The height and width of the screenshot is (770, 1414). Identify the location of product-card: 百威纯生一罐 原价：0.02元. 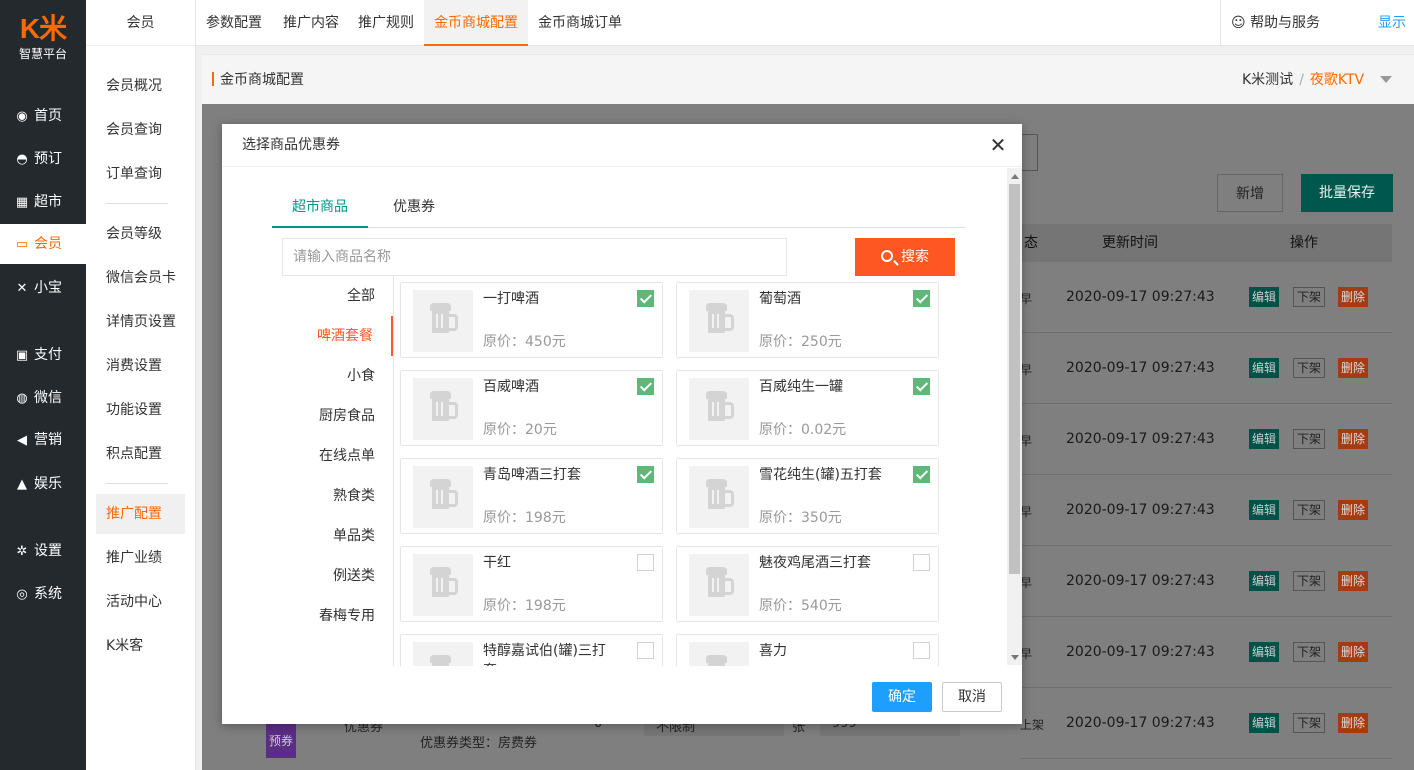
(807, 408).